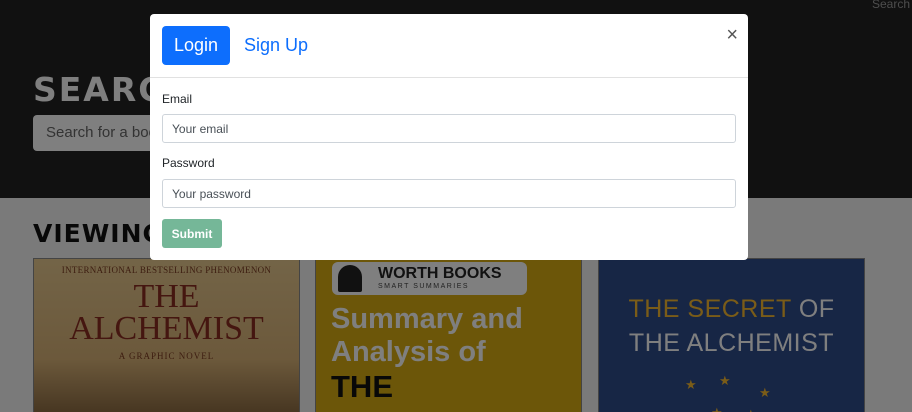 Image resolution: width=912 pixels, height=412 pixels. What do you see at coordinates (276, 45) in the screenshot?
I see `tab-signup: Sign Up` at bounding box center [276, 45].